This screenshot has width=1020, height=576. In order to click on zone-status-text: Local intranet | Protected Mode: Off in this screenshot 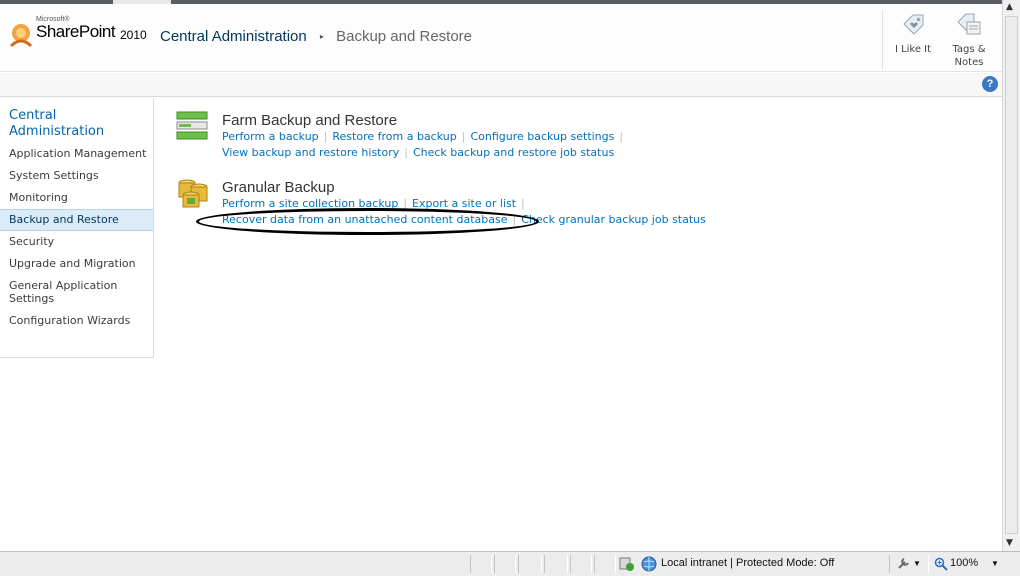, I will do `click(747, 563)`.